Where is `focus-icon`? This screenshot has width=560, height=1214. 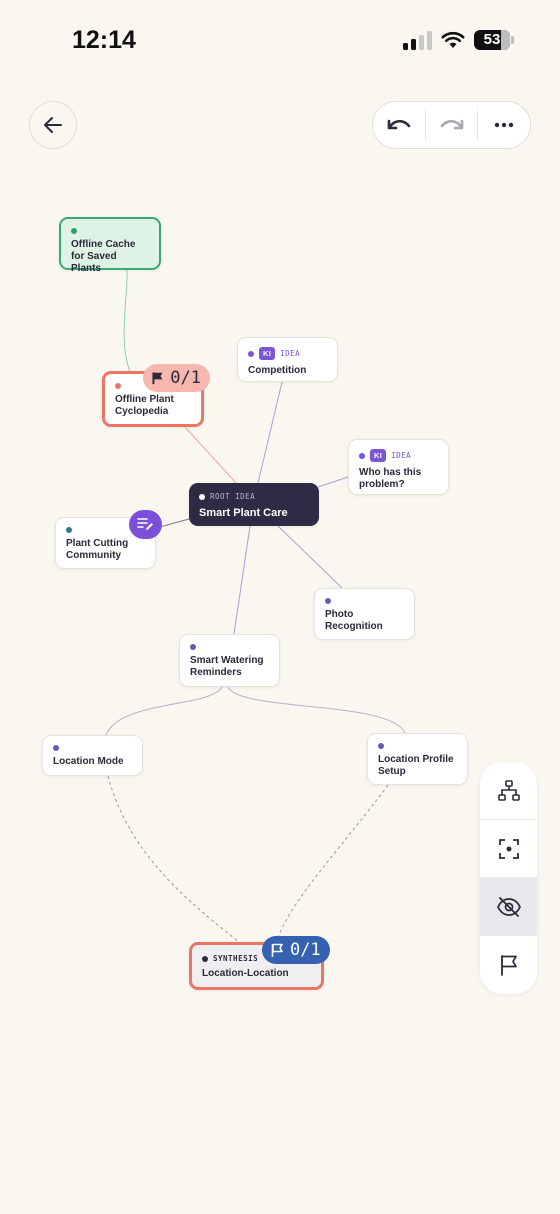 focus-icon is located at coordinates (508, 848).